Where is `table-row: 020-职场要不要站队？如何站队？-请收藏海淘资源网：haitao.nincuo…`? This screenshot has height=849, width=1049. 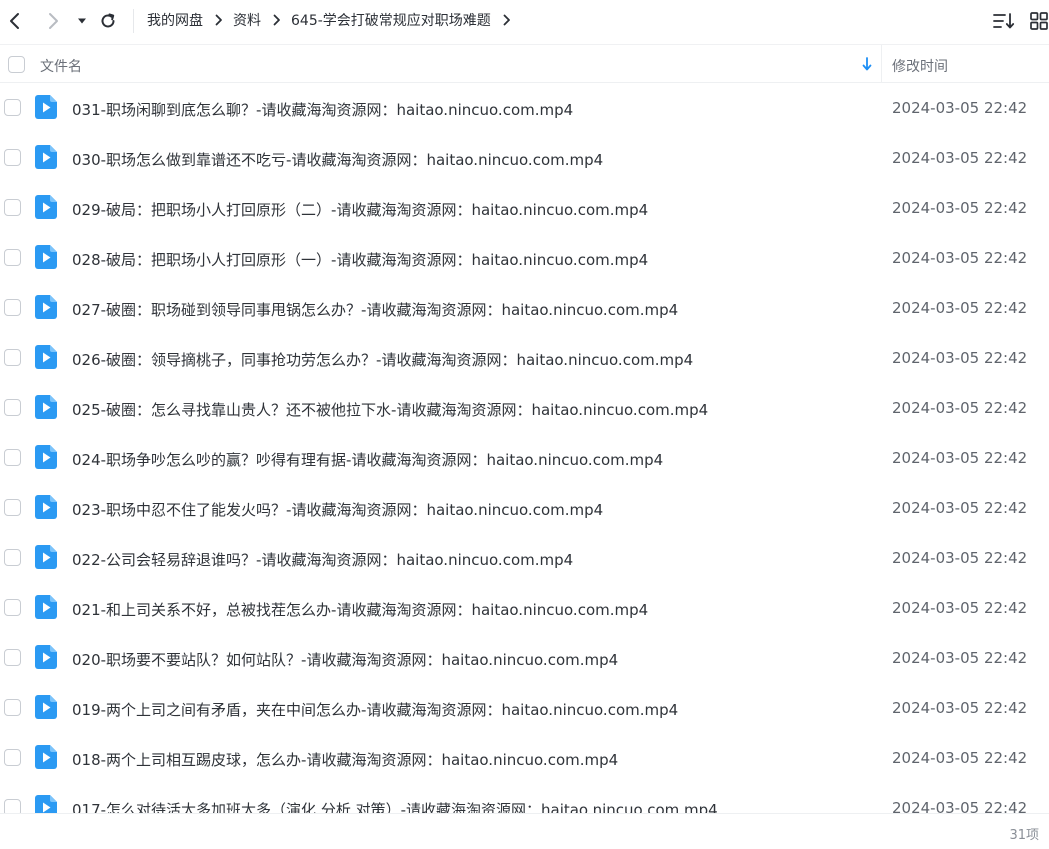 table-row: 020-职场要不要站队？如何站队？-请收藏海淘资源网：haitao.nincuo… is located at coordinates (524, 658).